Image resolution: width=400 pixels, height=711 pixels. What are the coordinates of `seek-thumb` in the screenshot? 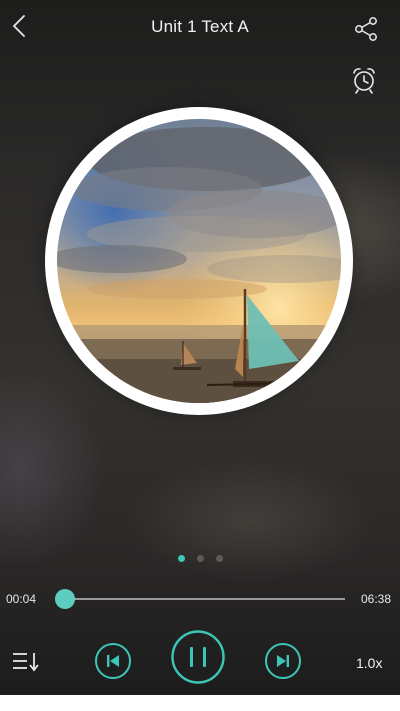 It's located at (64, 599).